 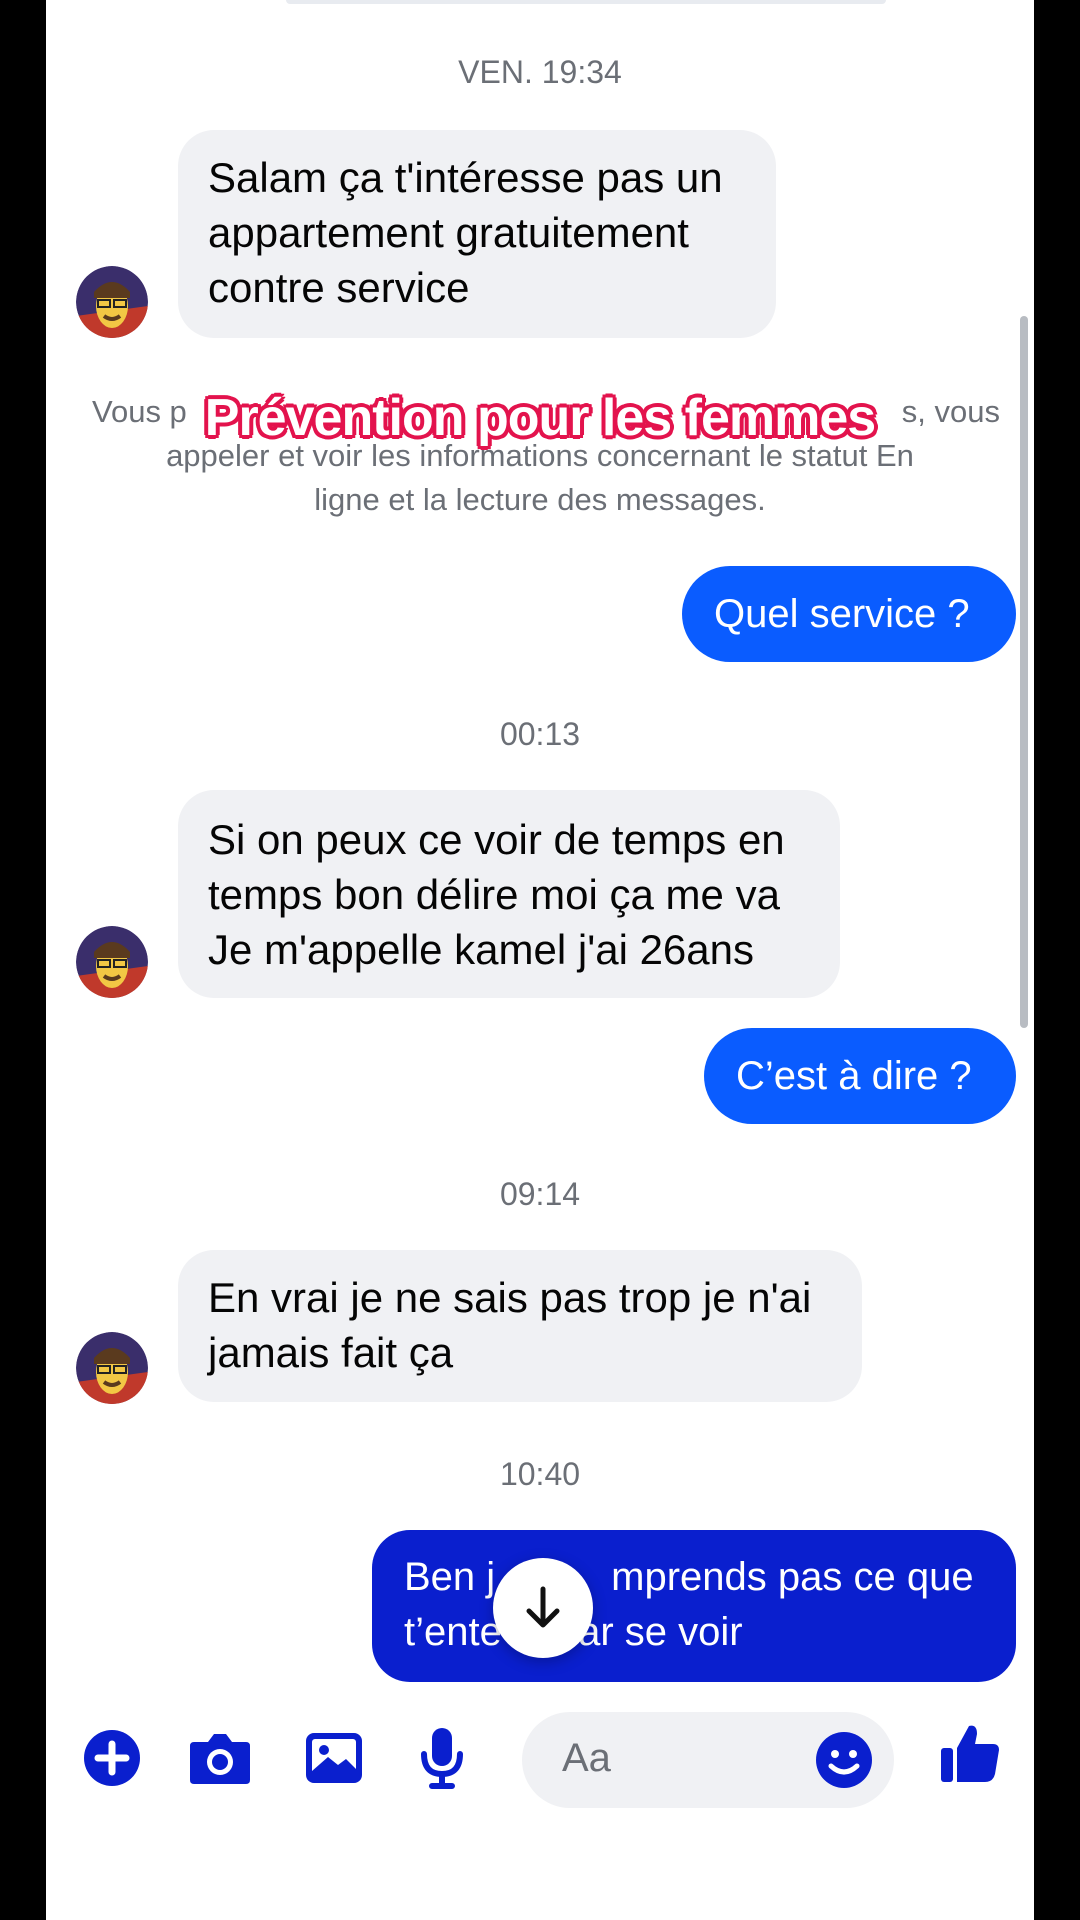 I want to click on plus-circle-icon, so click(x=112, y=1758).